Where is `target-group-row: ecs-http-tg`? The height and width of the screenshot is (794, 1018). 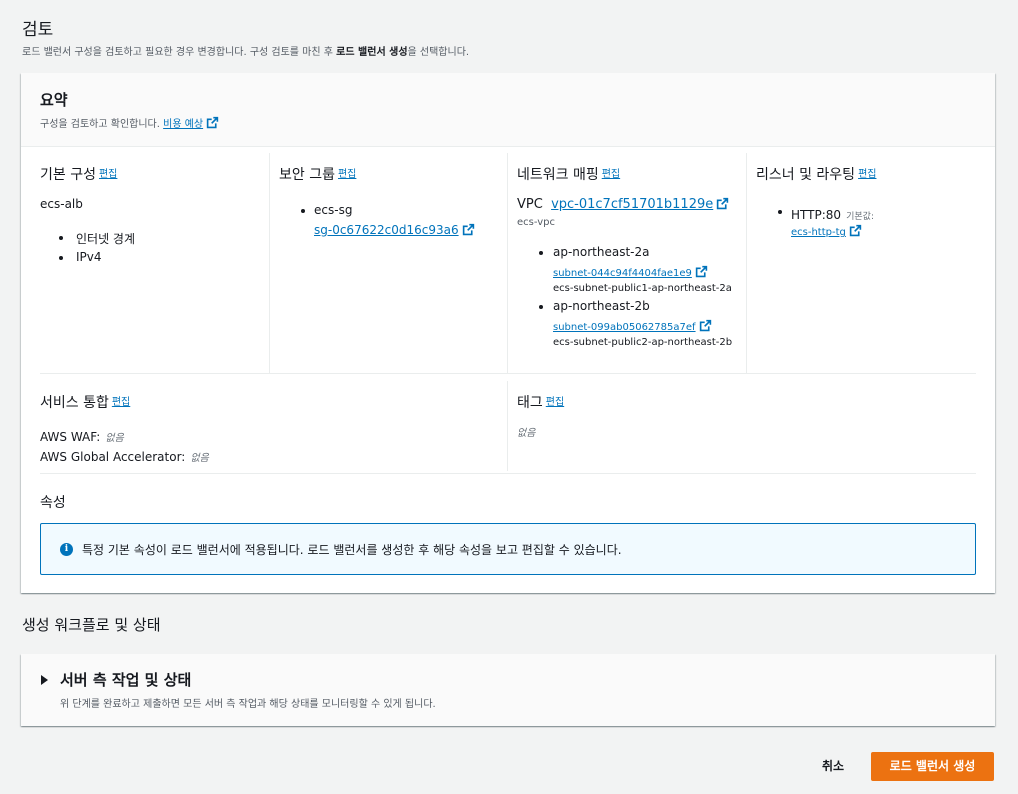 target-group-row: ecs-http-tg is located at coordinates (826, 231).